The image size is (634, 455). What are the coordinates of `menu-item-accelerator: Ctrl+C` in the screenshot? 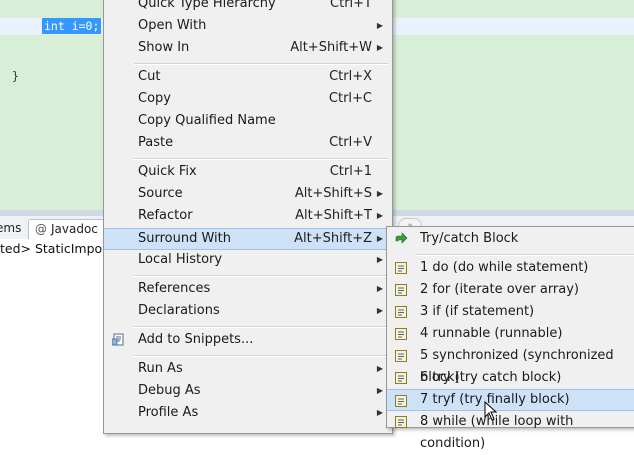 It's located at (350, 98).